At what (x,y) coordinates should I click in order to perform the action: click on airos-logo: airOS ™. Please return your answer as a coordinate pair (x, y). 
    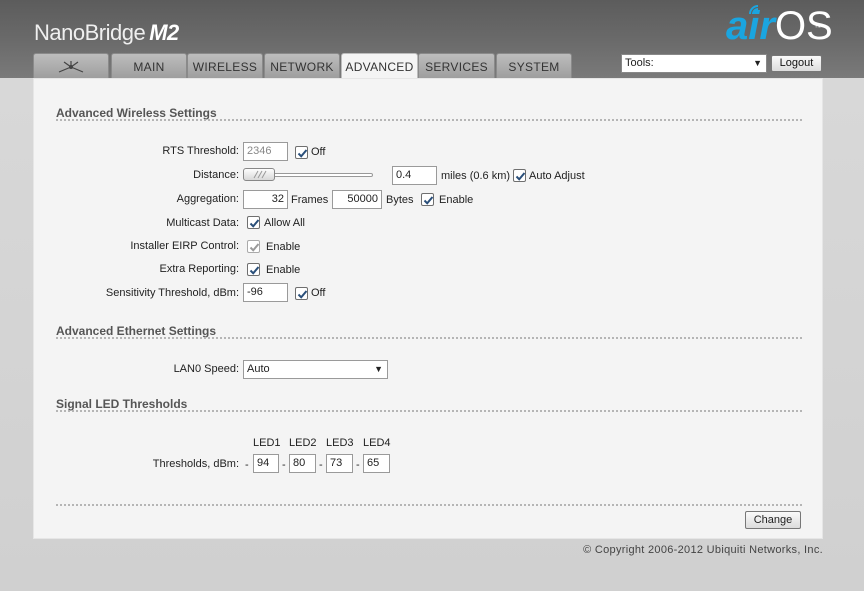
    Looking at the image, I should click on (779, 26).